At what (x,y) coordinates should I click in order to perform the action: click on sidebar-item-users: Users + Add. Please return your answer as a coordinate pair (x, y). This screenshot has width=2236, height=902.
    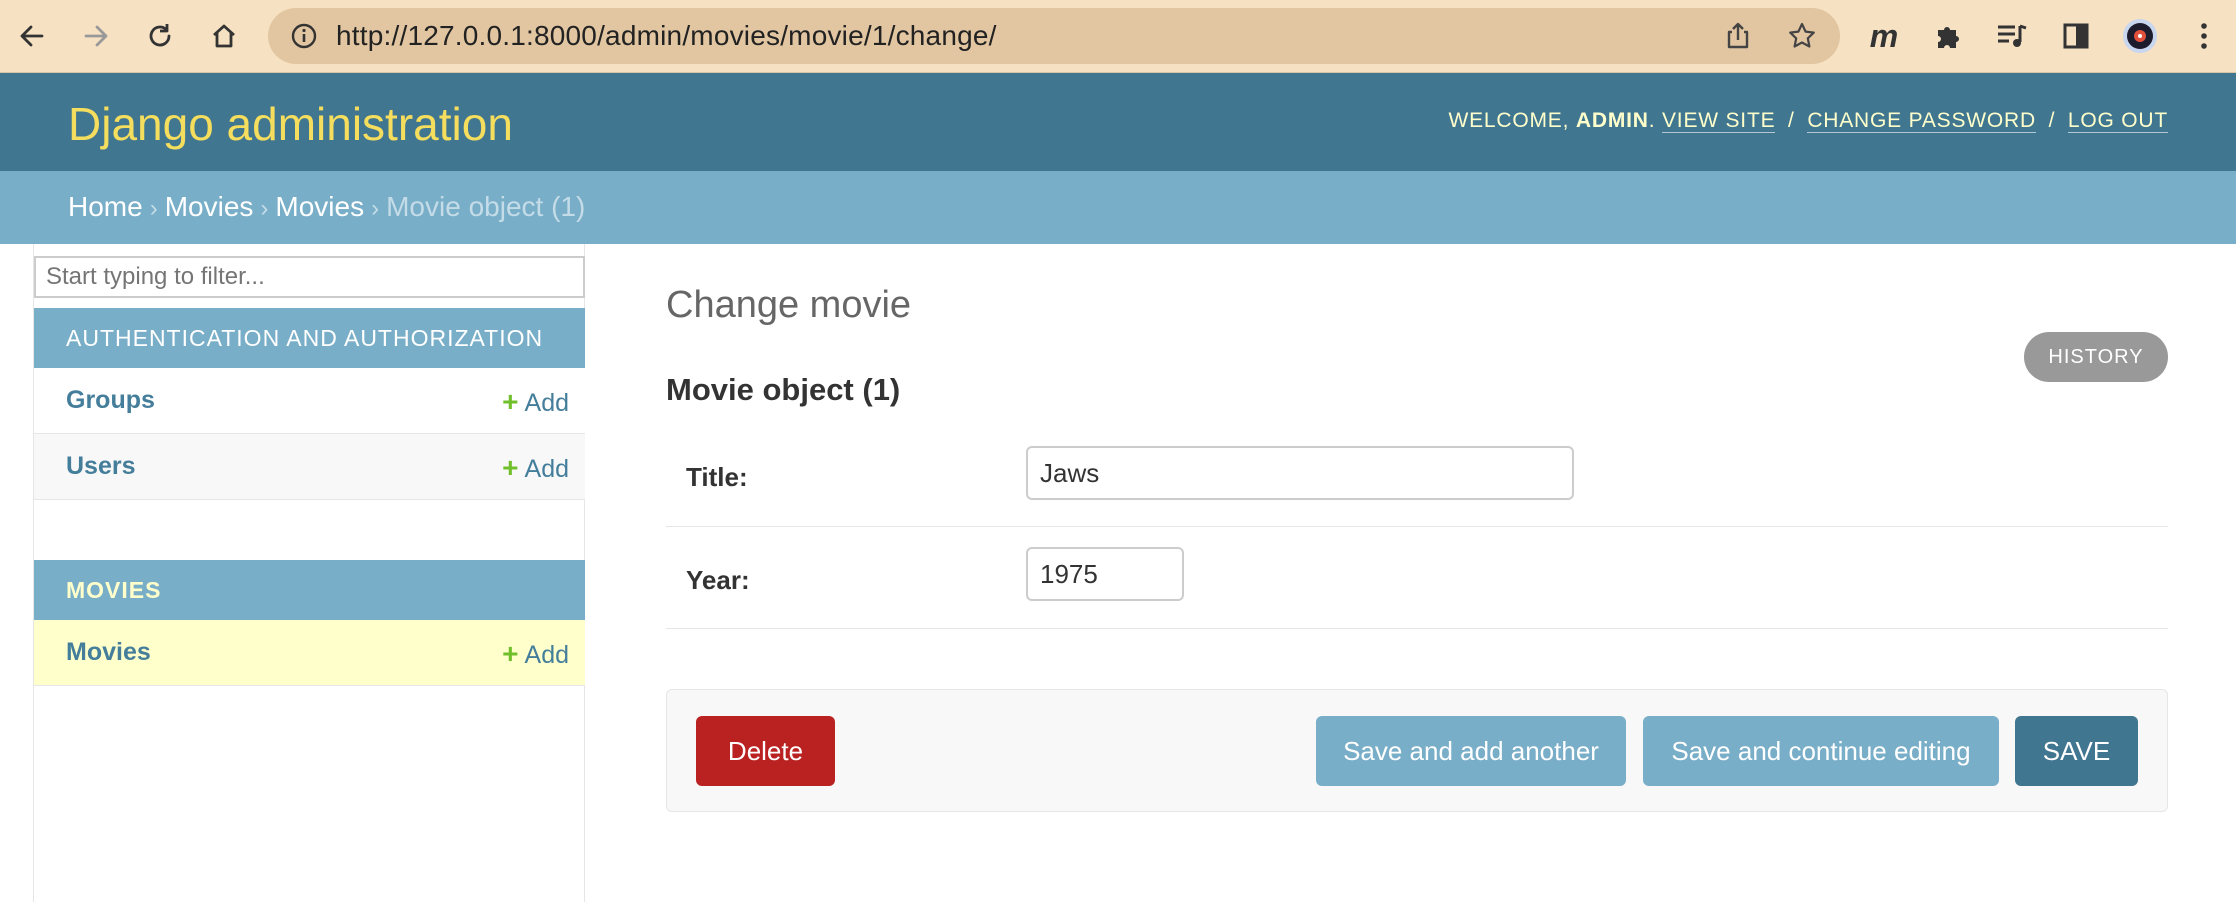
    Looking at the image, I should click on (309, 467).